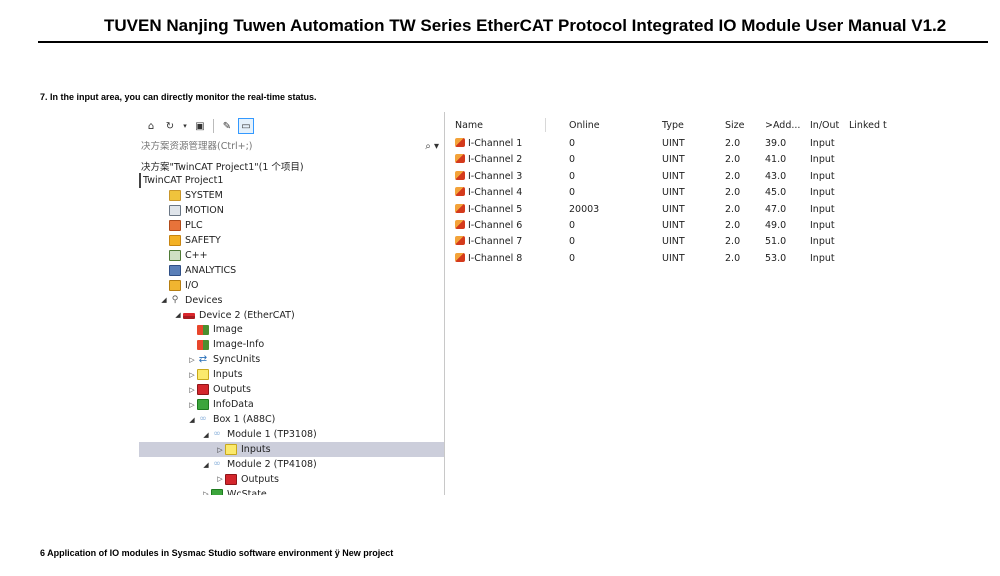 This screenshot has height=576, width=1000. I want to click on table-row: I-Channel 1 0 UINT 2.0 39.0 Input, so click(719, 144).